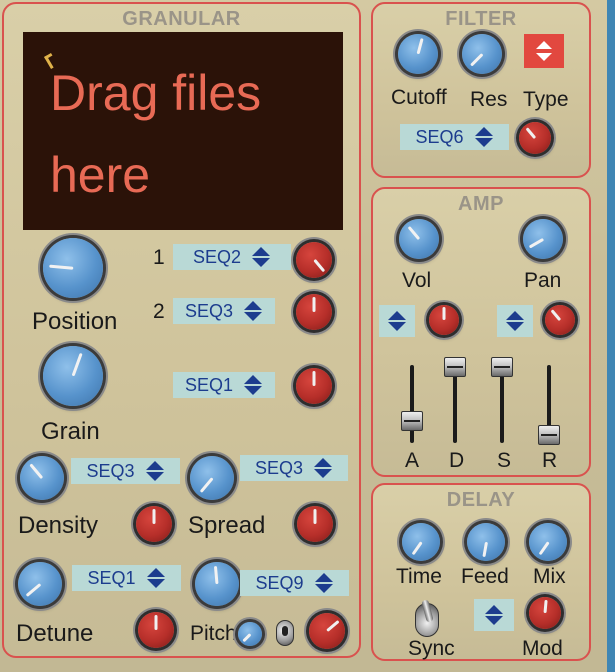  What do you see at coordinates (419, 576) in the screenshot?
I see `time-label: Time` at bounding box center [419, 576].